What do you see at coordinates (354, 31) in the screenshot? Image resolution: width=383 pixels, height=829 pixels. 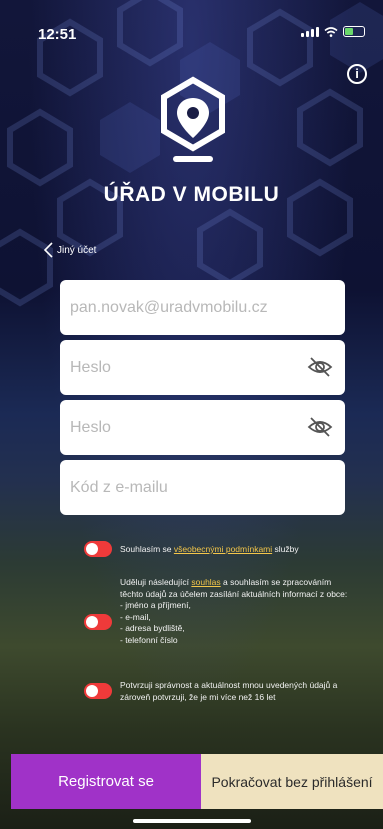 I see `battery-icon` at bounding box center [354, 31].